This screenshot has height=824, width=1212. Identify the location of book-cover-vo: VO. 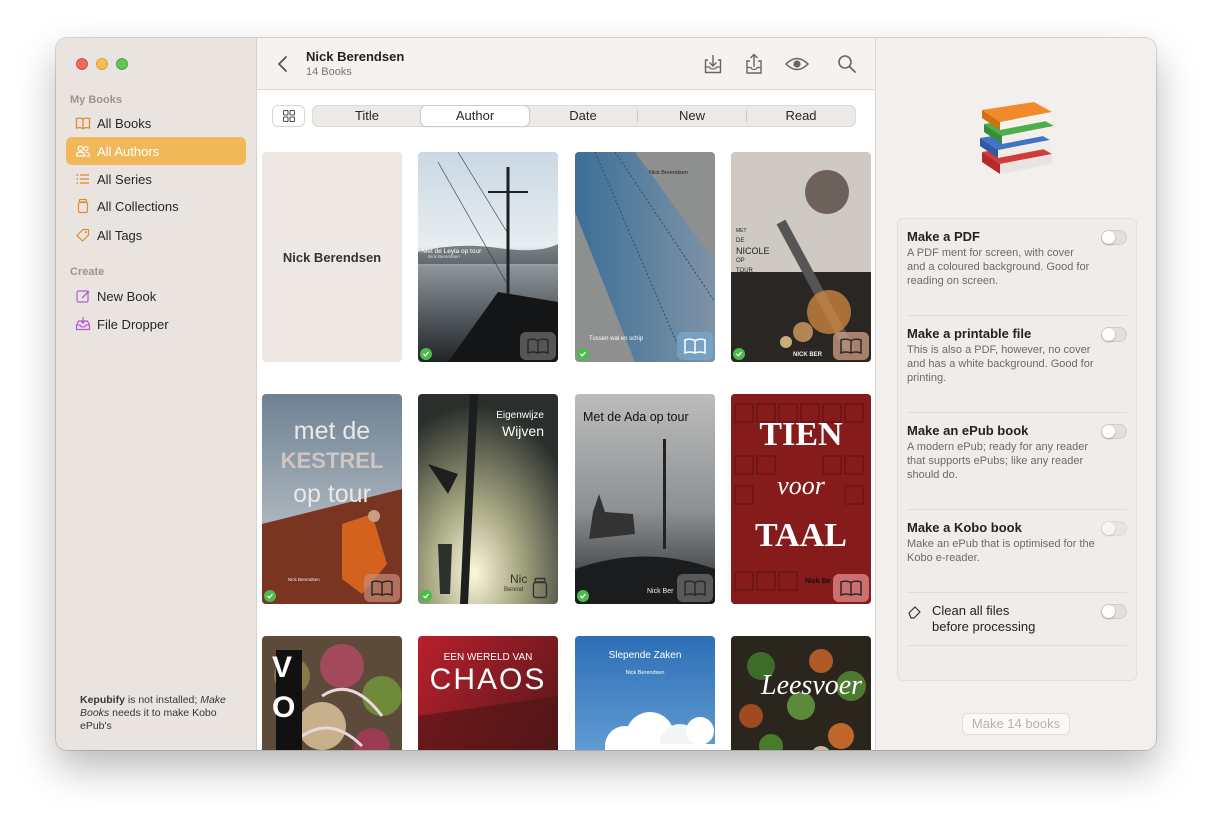
(332, 693).